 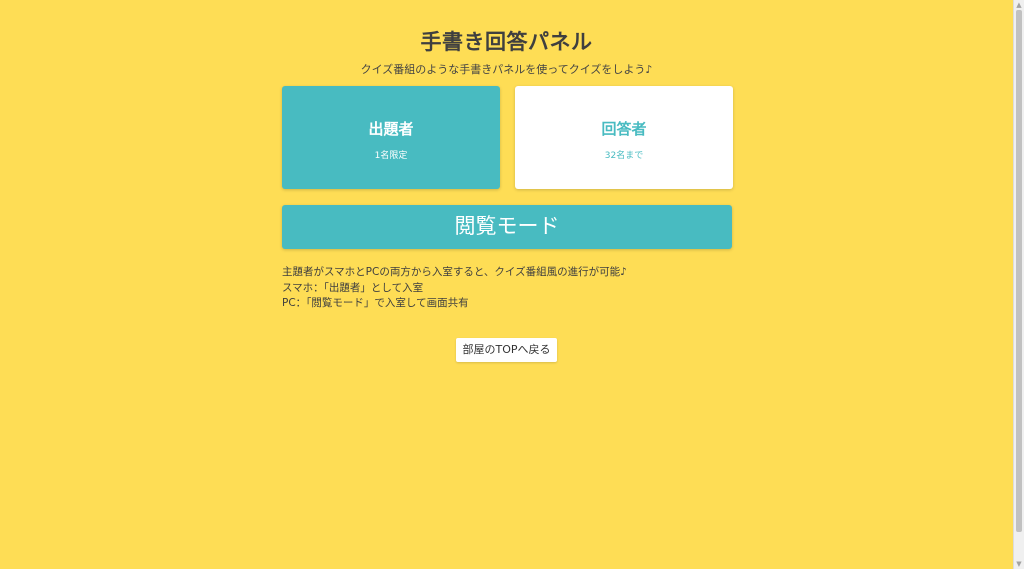 I want to click on host-role-limit: 1名限定, so click(x=391, y=156).